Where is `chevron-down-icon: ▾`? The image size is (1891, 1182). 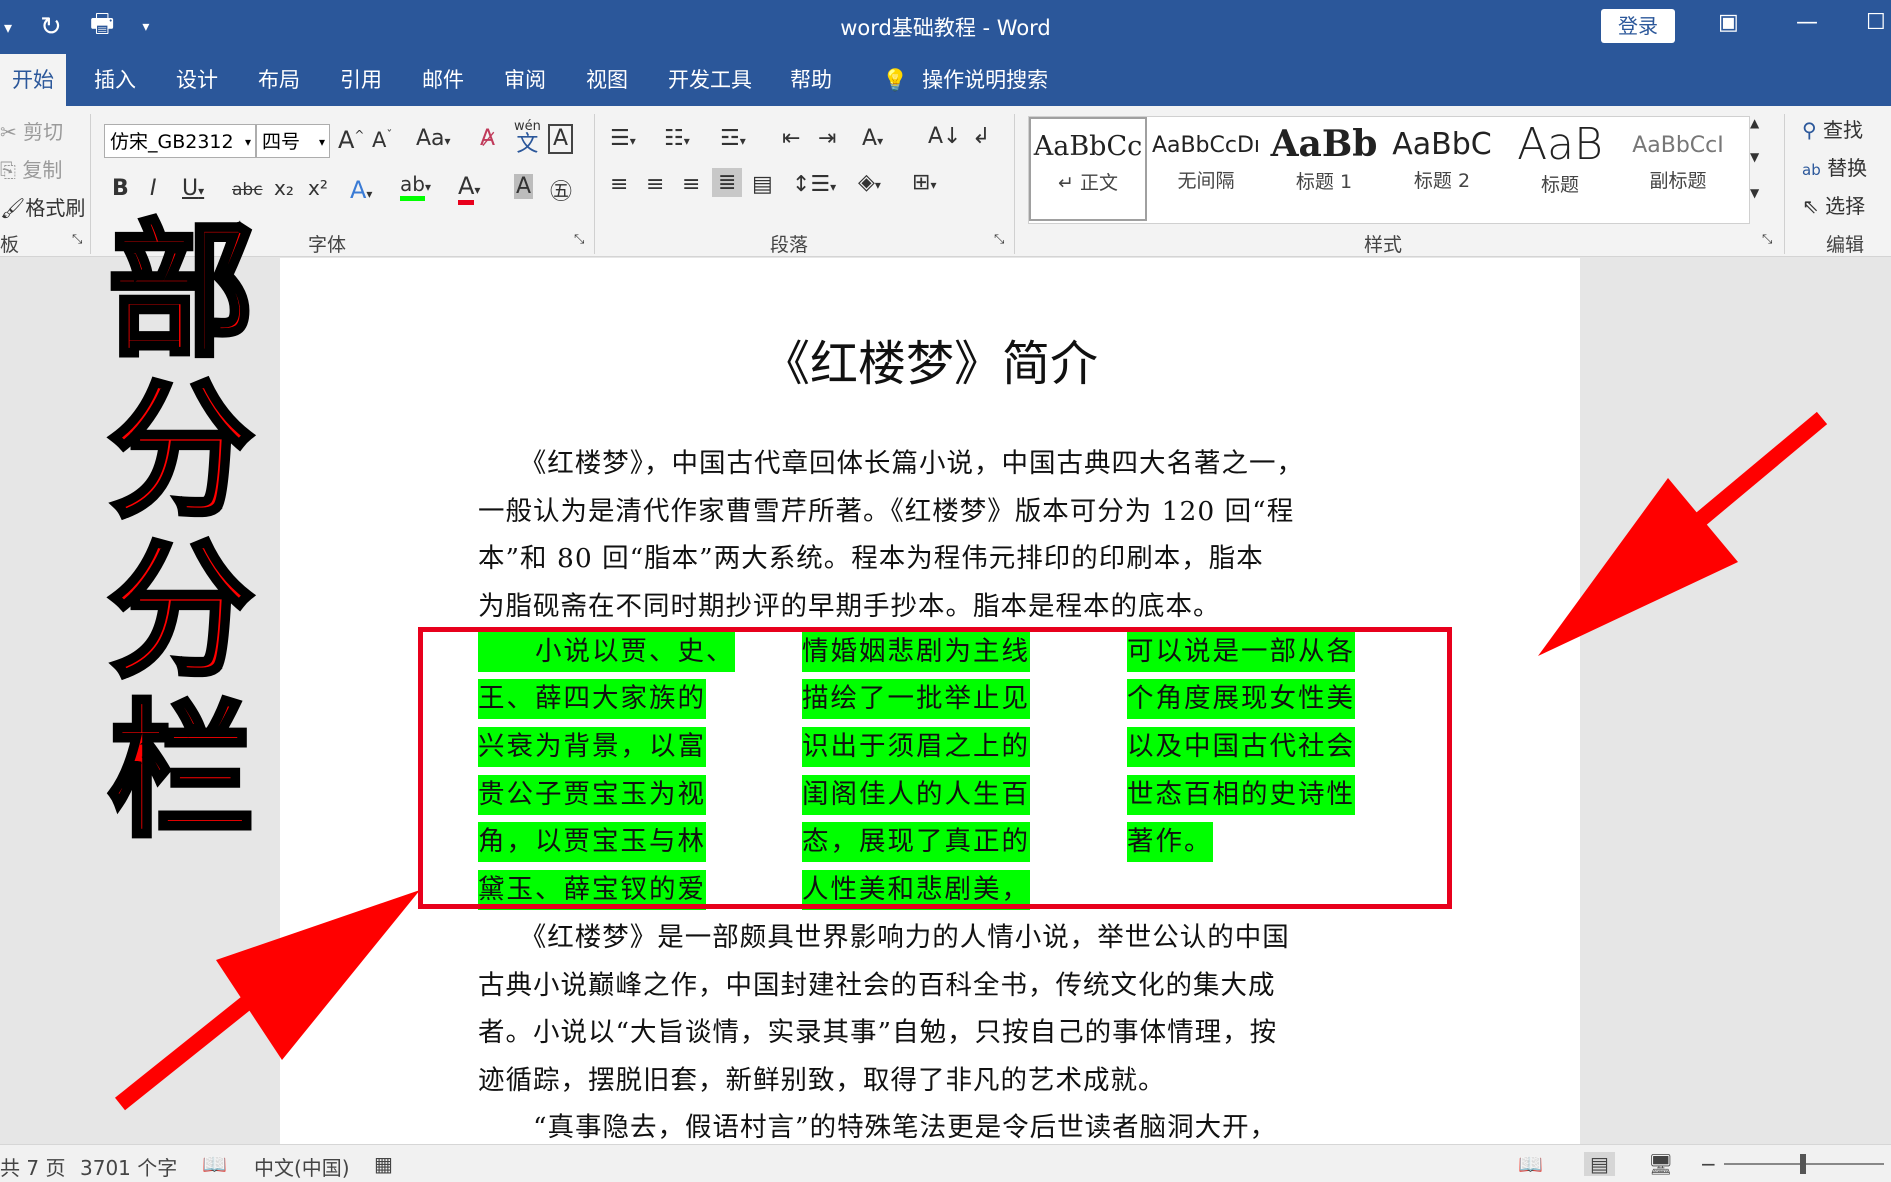
chevron-down-icon: ▾ is located at coordinates (321, 142).